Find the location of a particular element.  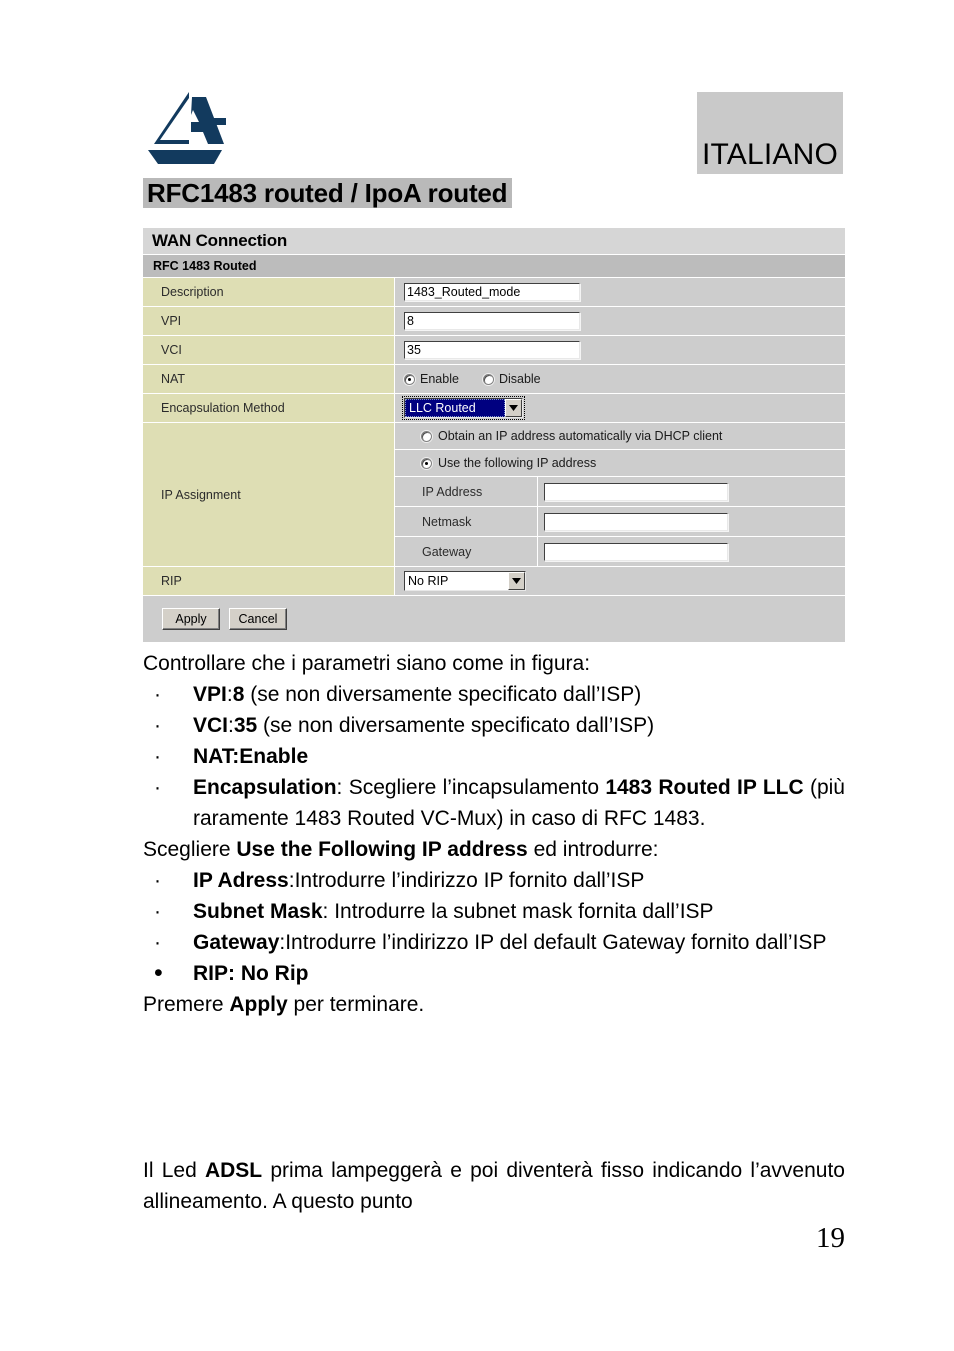

label-netmask: Netmask is located at coordinates (466, 521).